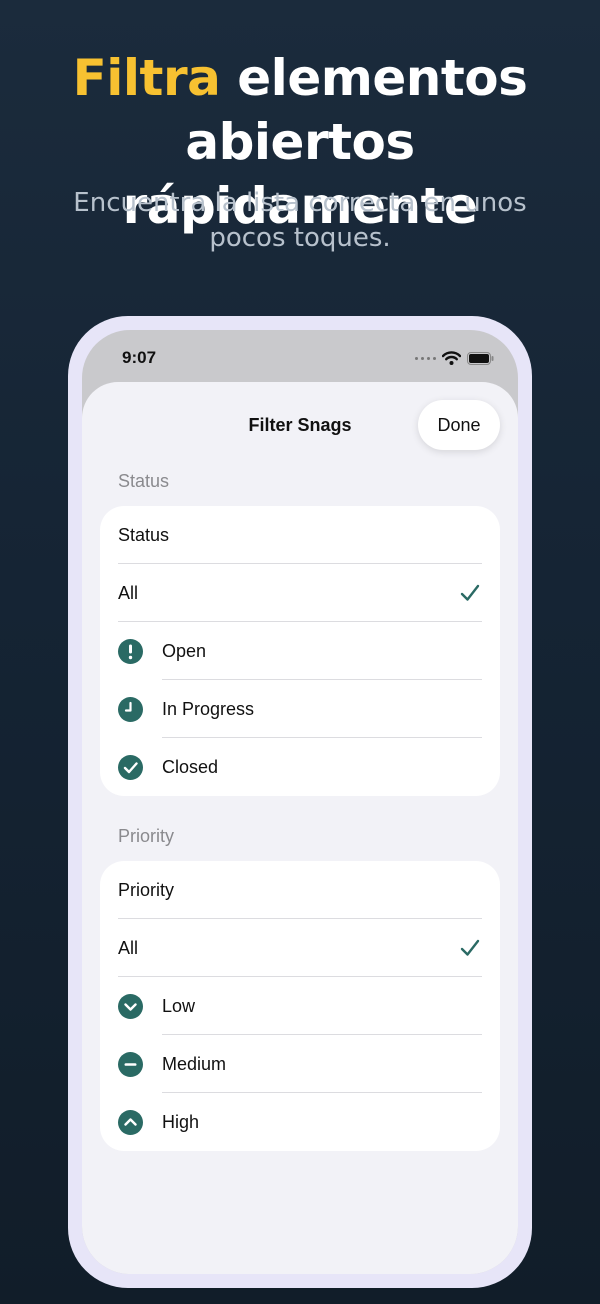 This screenshot has width=600, height=1304. I want to click on status-option-open: Open, so click(300, 651).